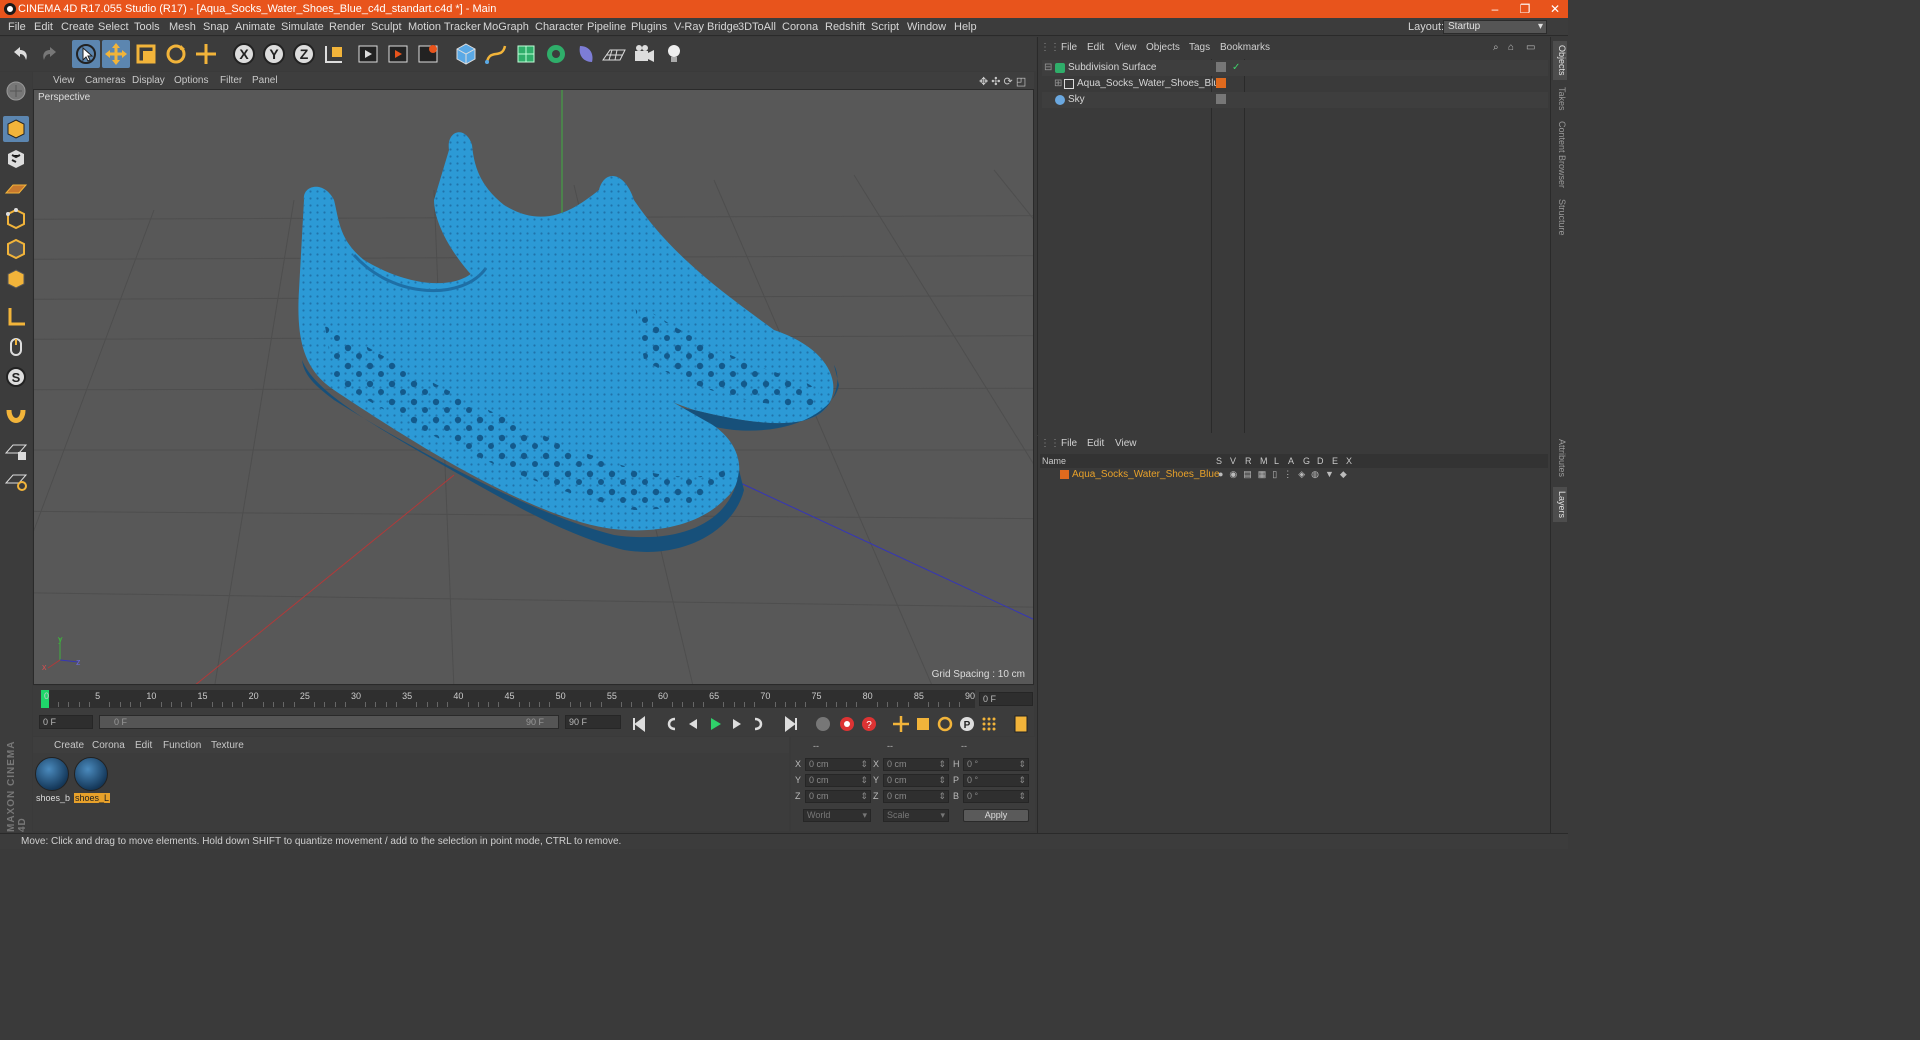 Image resolution: width=1920 pixels, height=1040 pixels. Describe the element at coordinates (1560, 60) in the screenshot. I see `tab-objects: Objects` at that location.